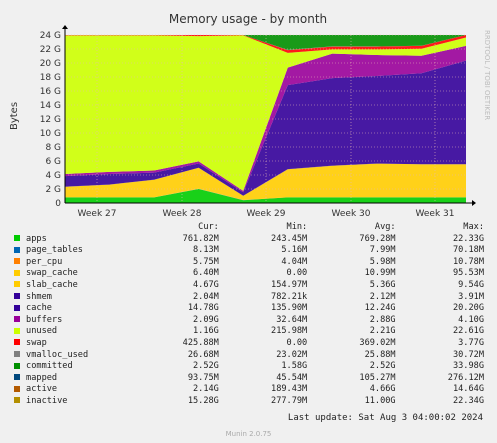 The height and width of the screenshot is (443, 497). What do you see at coordinates (50, 78) in the screenshot?
I see `y-tick-label: 18 G` at bounding box center [50, 78].